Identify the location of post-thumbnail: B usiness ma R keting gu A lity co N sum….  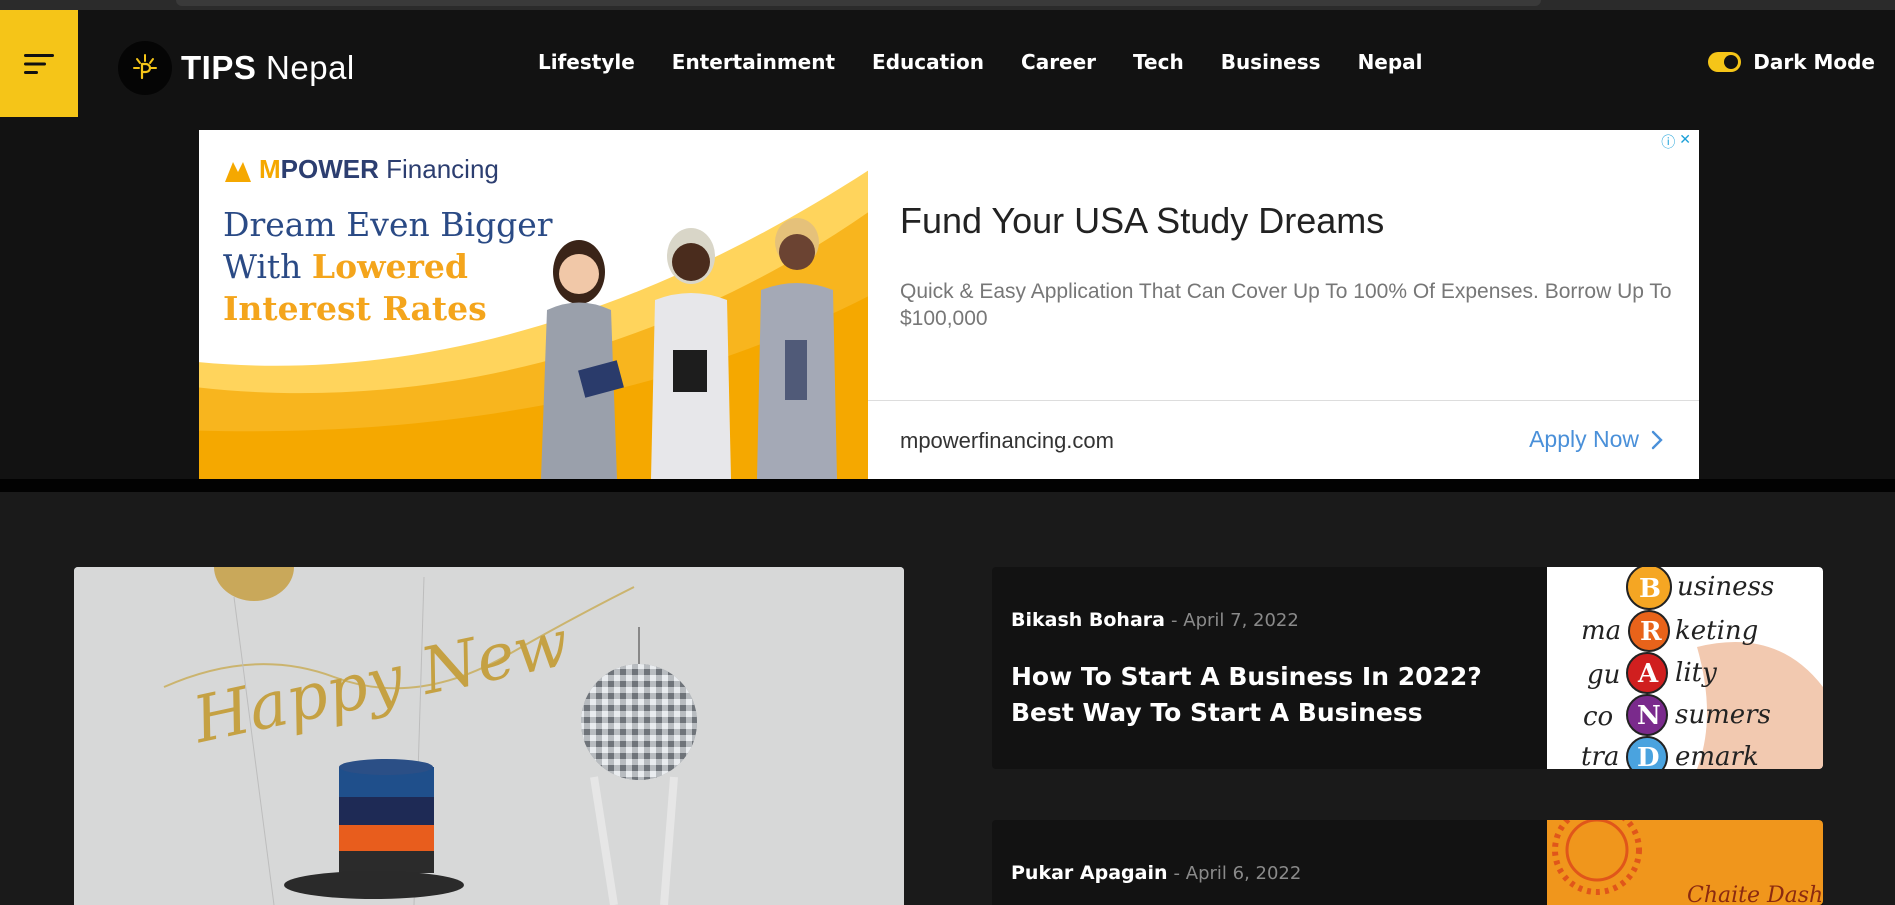
(1685, 668).